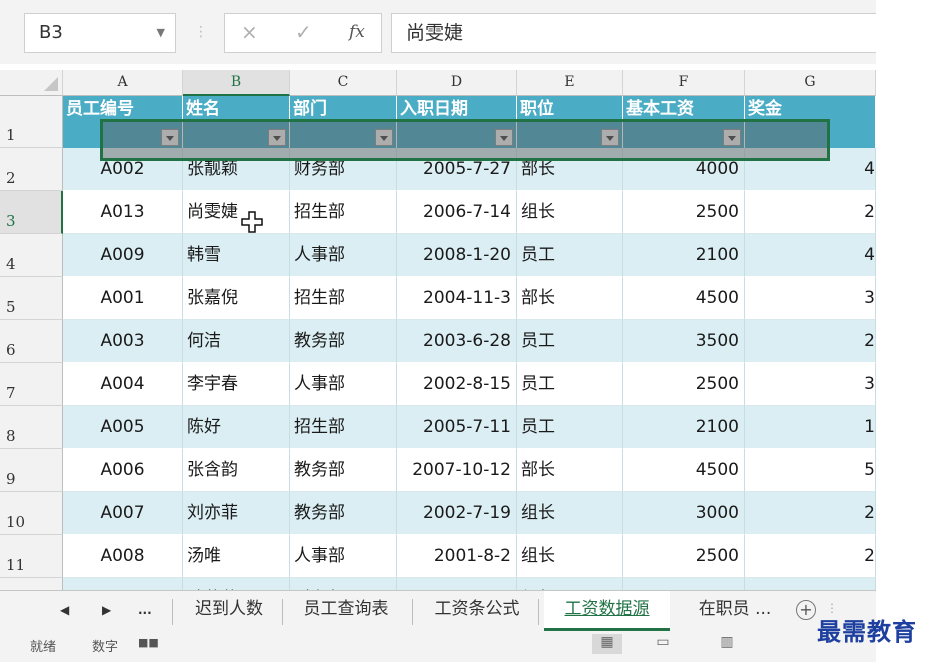 Image resolution: width=941 pixels, height=662 pixels. Describe the element at coordinates (806, 610) in the screenshot. I see `add-sheet-button: +` at that location.